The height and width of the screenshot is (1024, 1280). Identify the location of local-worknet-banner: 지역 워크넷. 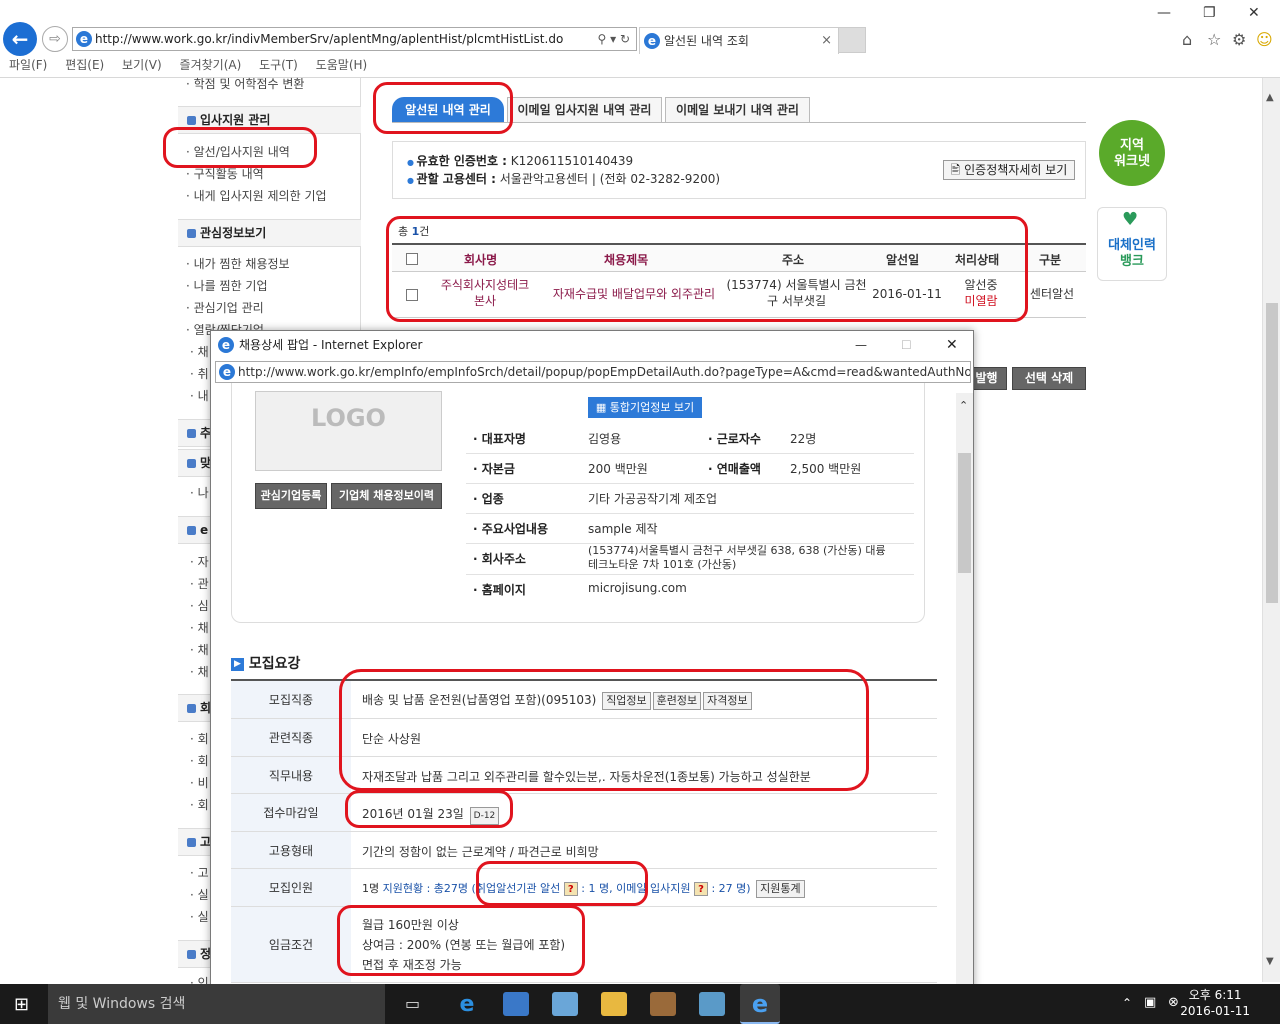
(1132, 143).